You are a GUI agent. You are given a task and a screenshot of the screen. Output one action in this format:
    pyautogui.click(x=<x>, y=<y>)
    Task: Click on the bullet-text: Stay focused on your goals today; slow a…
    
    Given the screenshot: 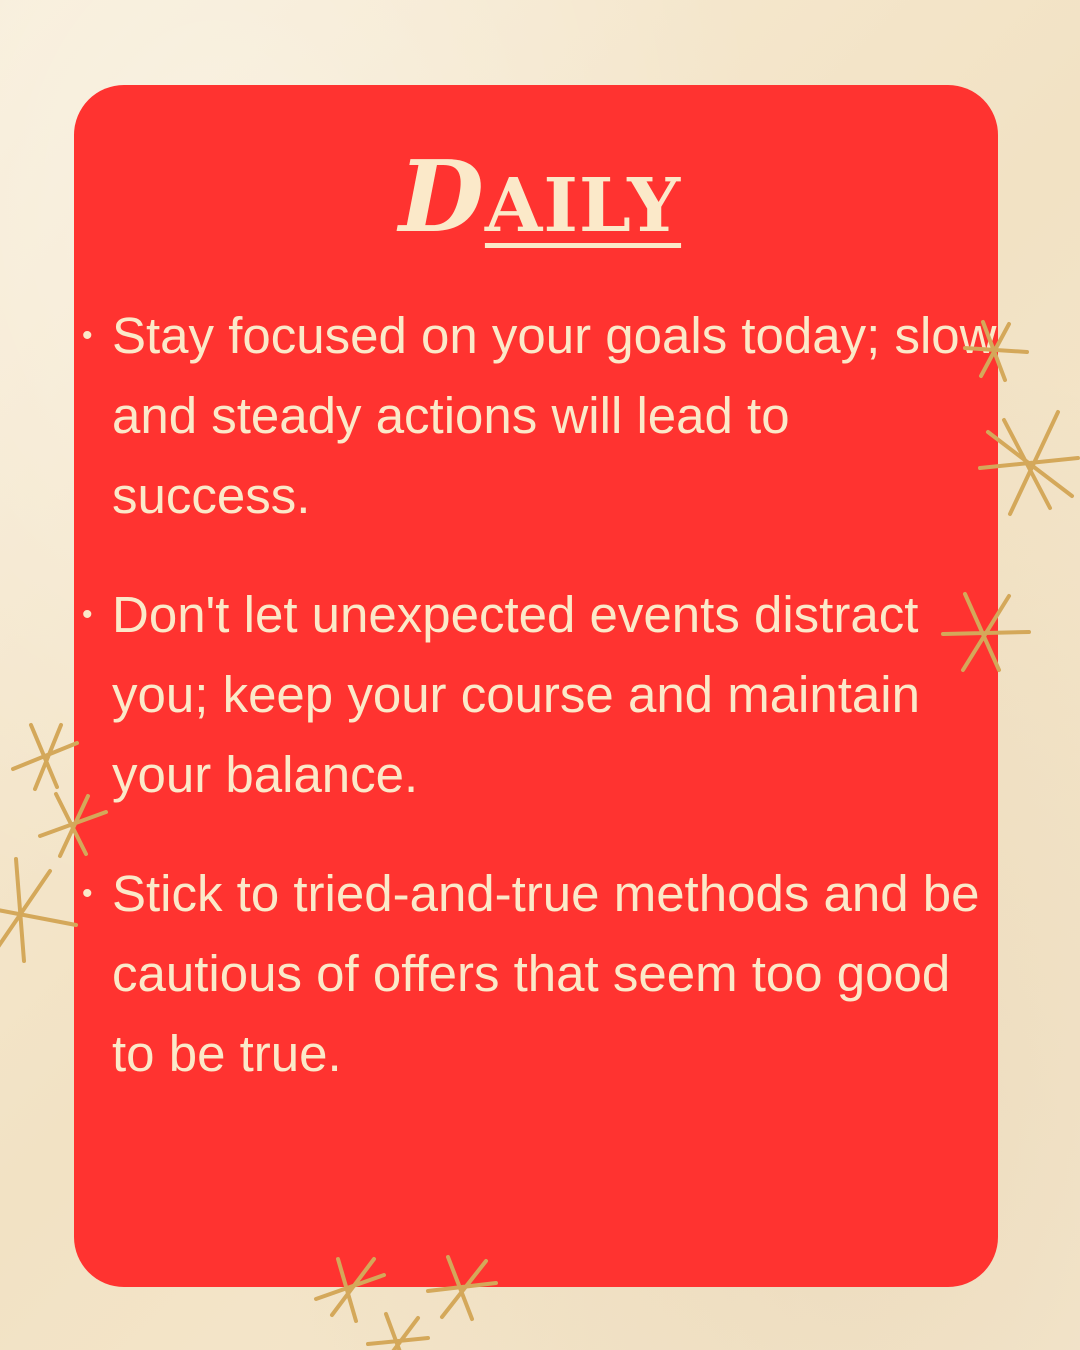 What is the action you would take?
    pyautogui.click(x=554, y=415)
    